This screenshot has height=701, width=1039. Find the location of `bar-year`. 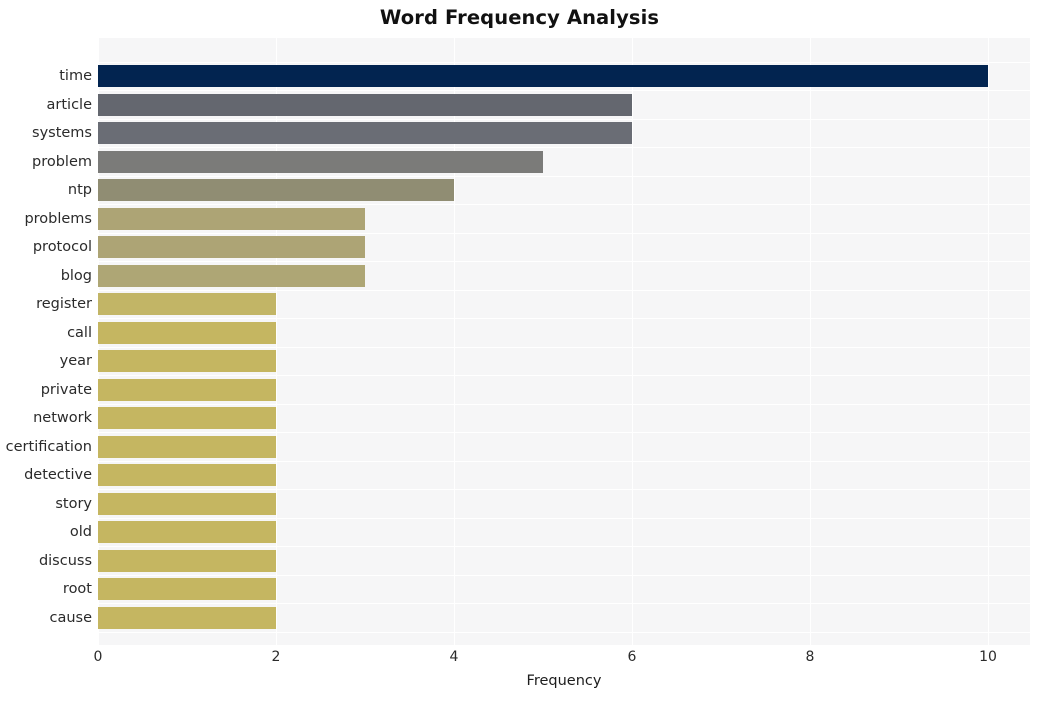

bar-year is located at coordinates (187, 361).